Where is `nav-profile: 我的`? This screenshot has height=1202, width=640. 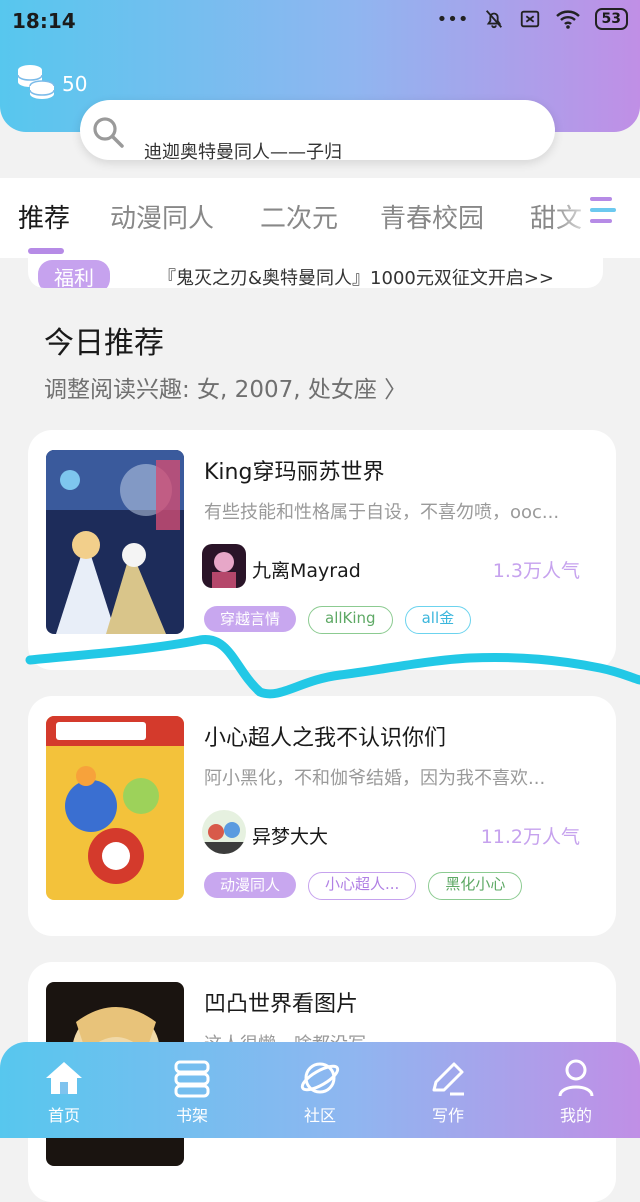 nav-profile: 我的 is located at coordinates (576, 1091).